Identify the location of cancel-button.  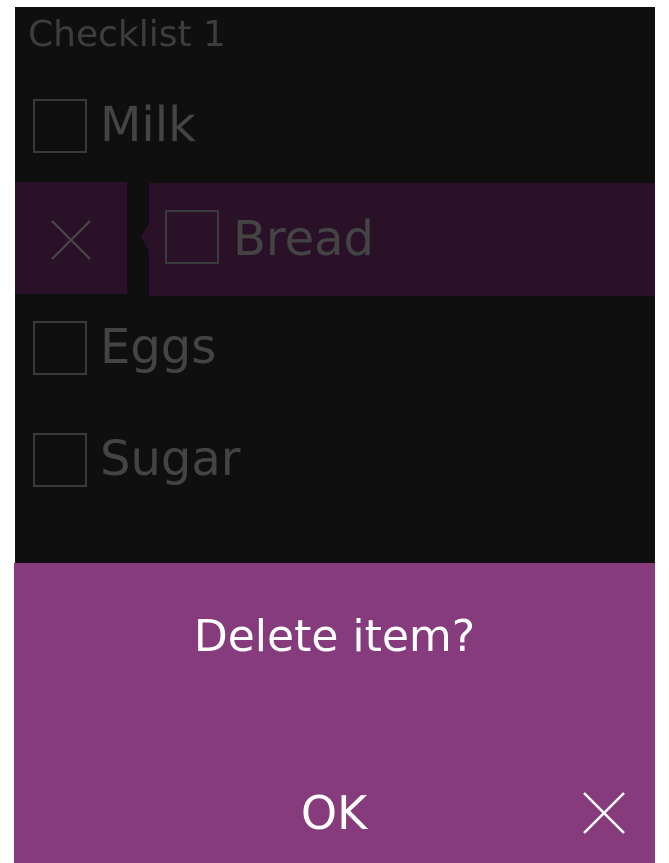
(604, 813).